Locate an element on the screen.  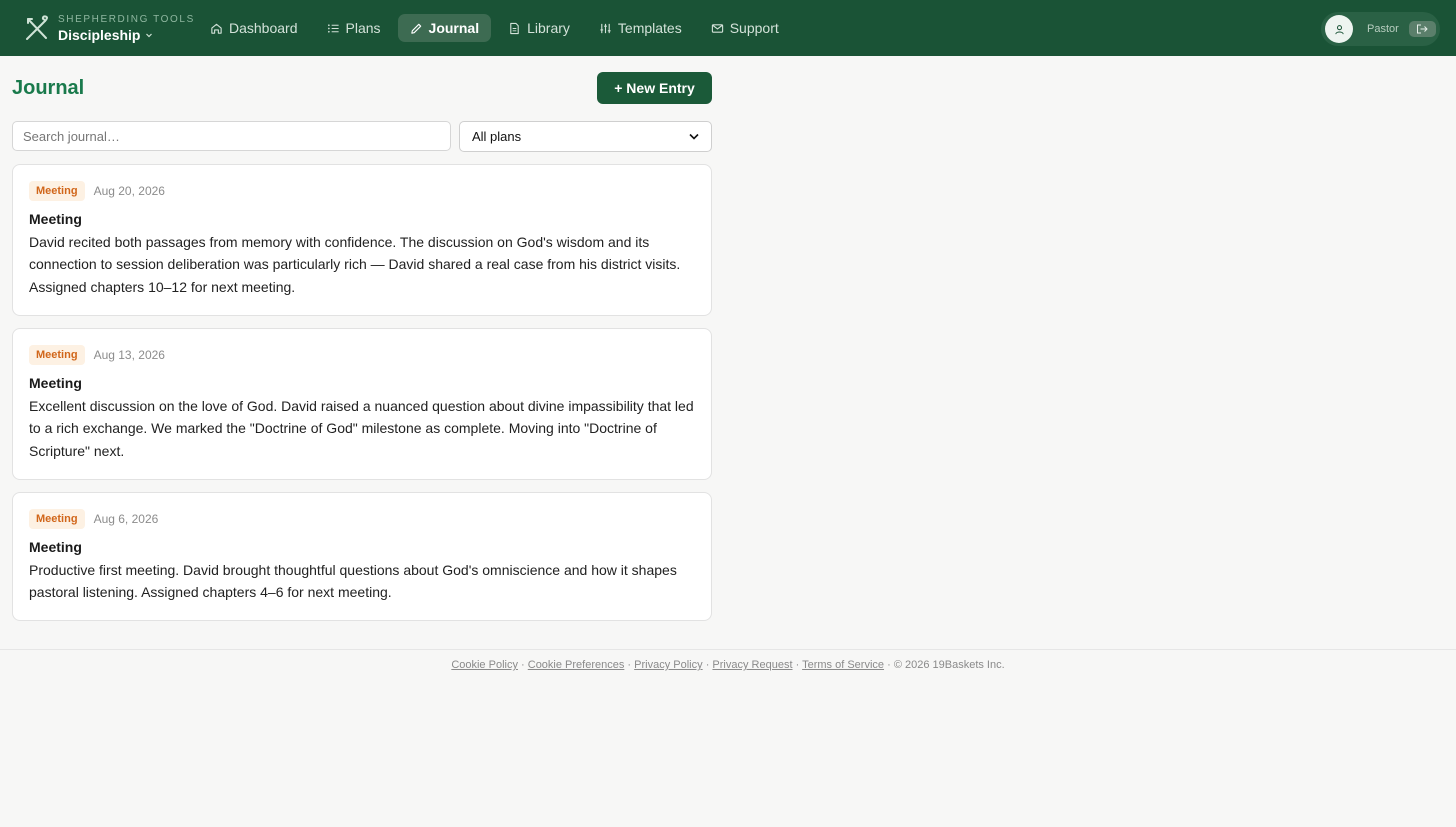
entry-date: Aug 6, 2026 is located at coordinates (126, 519).